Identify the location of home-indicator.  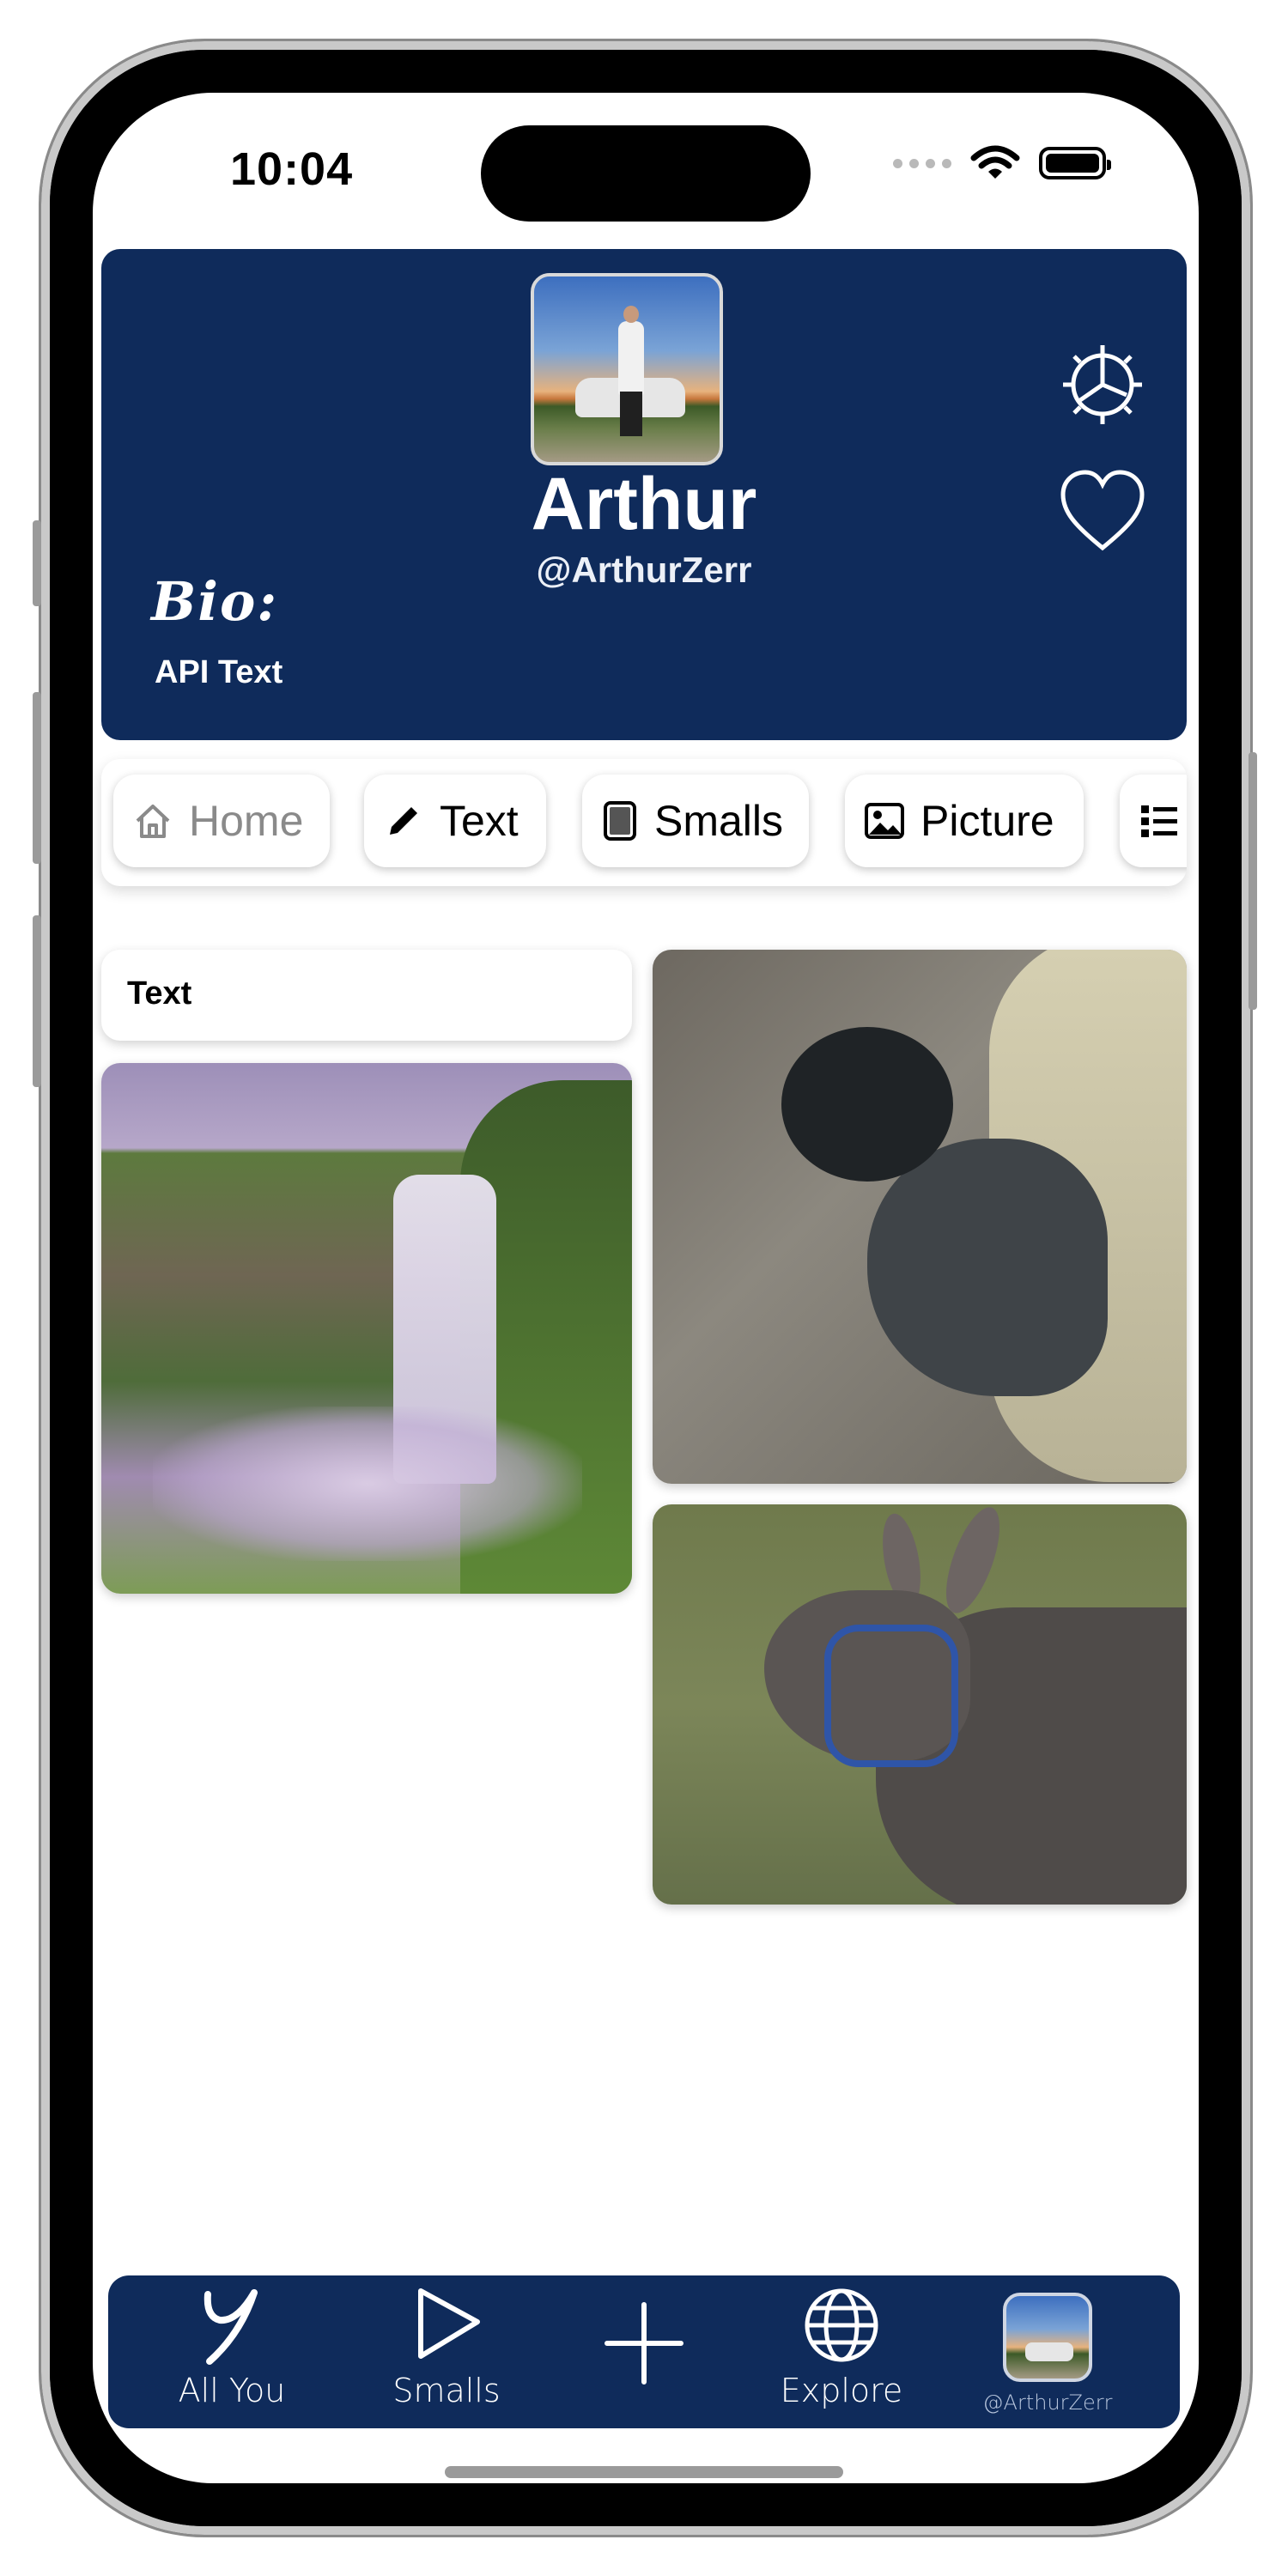
(644, 2472).